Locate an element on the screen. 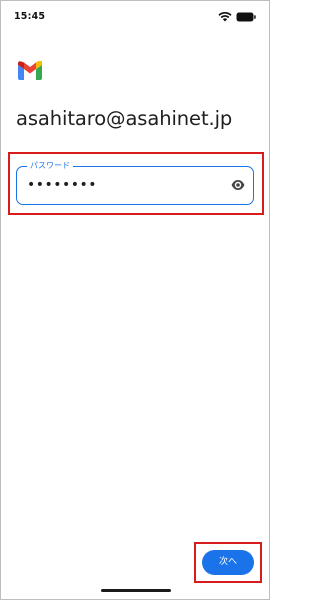 This screenshot has width=320, height=600. home-indicator is located at coordinates (136, 590).